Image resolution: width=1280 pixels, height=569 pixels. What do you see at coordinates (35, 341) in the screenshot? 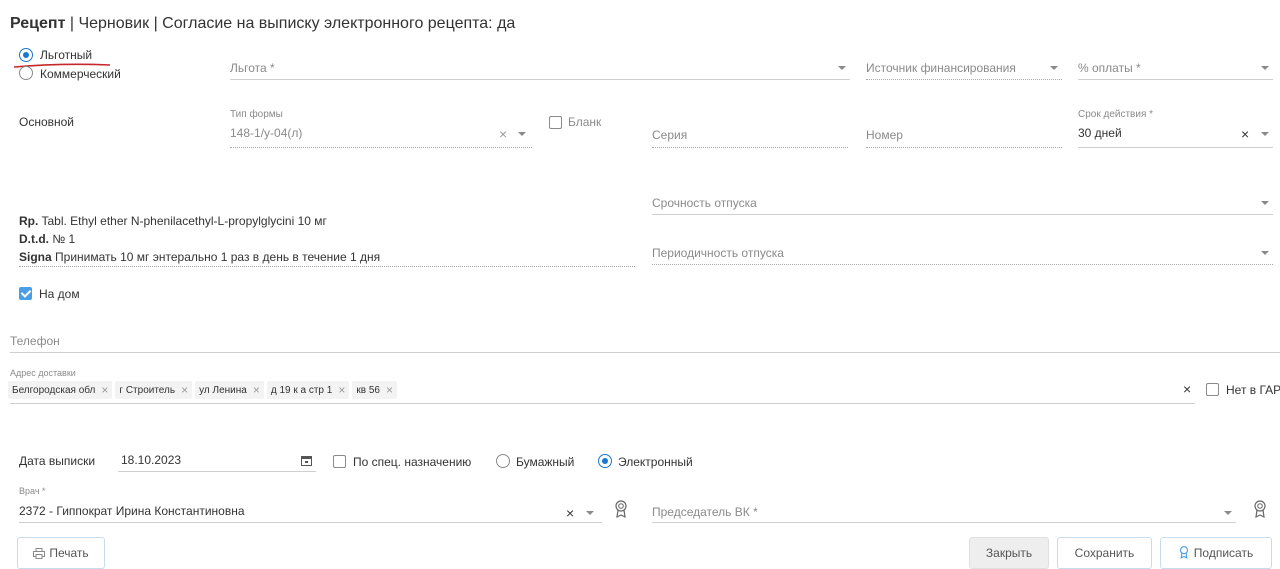
I see `phone-label: Телефон` at bounding box center [35, 341].